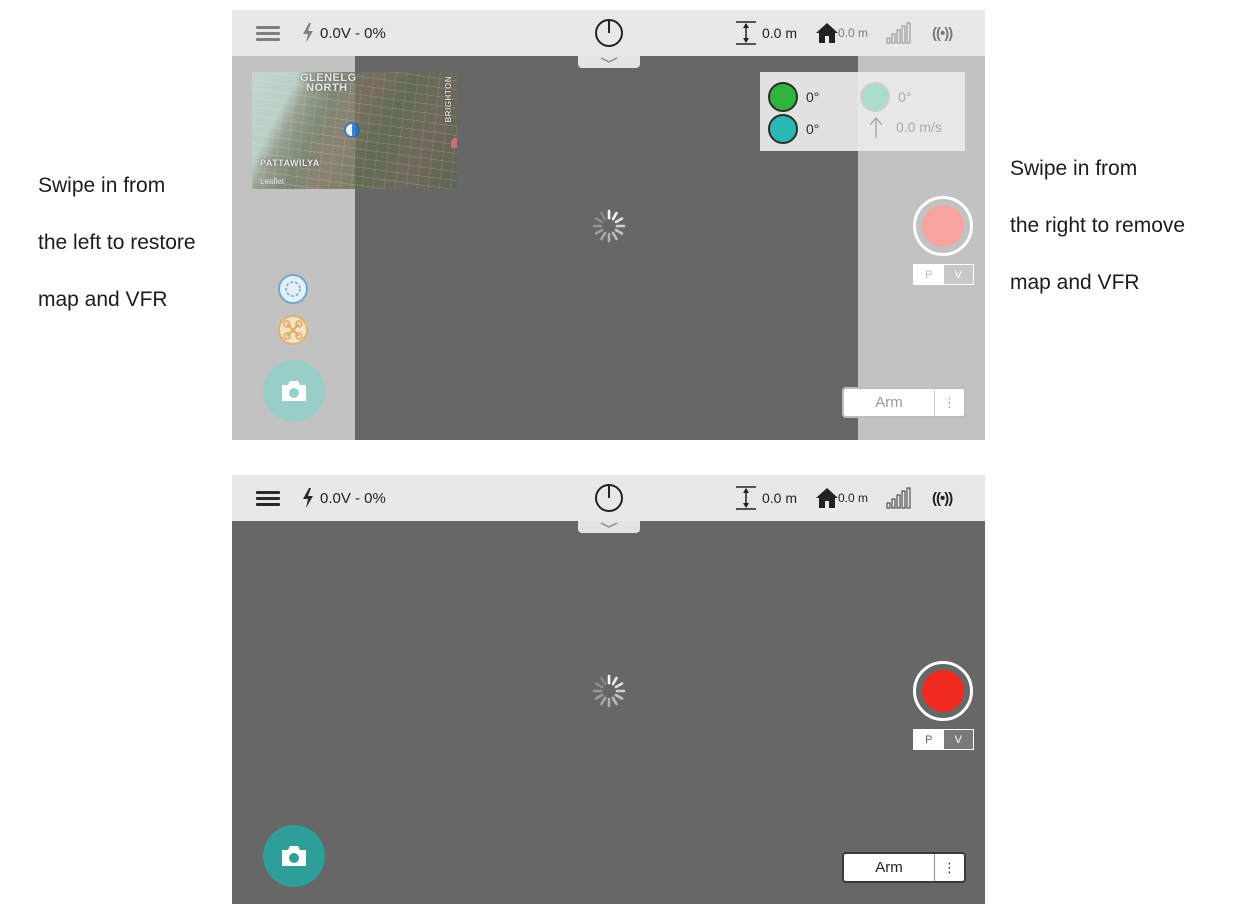 Image resolution: width=1256 pixels, height=904 pixels. Describe the element at coordinates (290, 163) in the screenshot. I see `map-label: PATTAWILYA` at that location.